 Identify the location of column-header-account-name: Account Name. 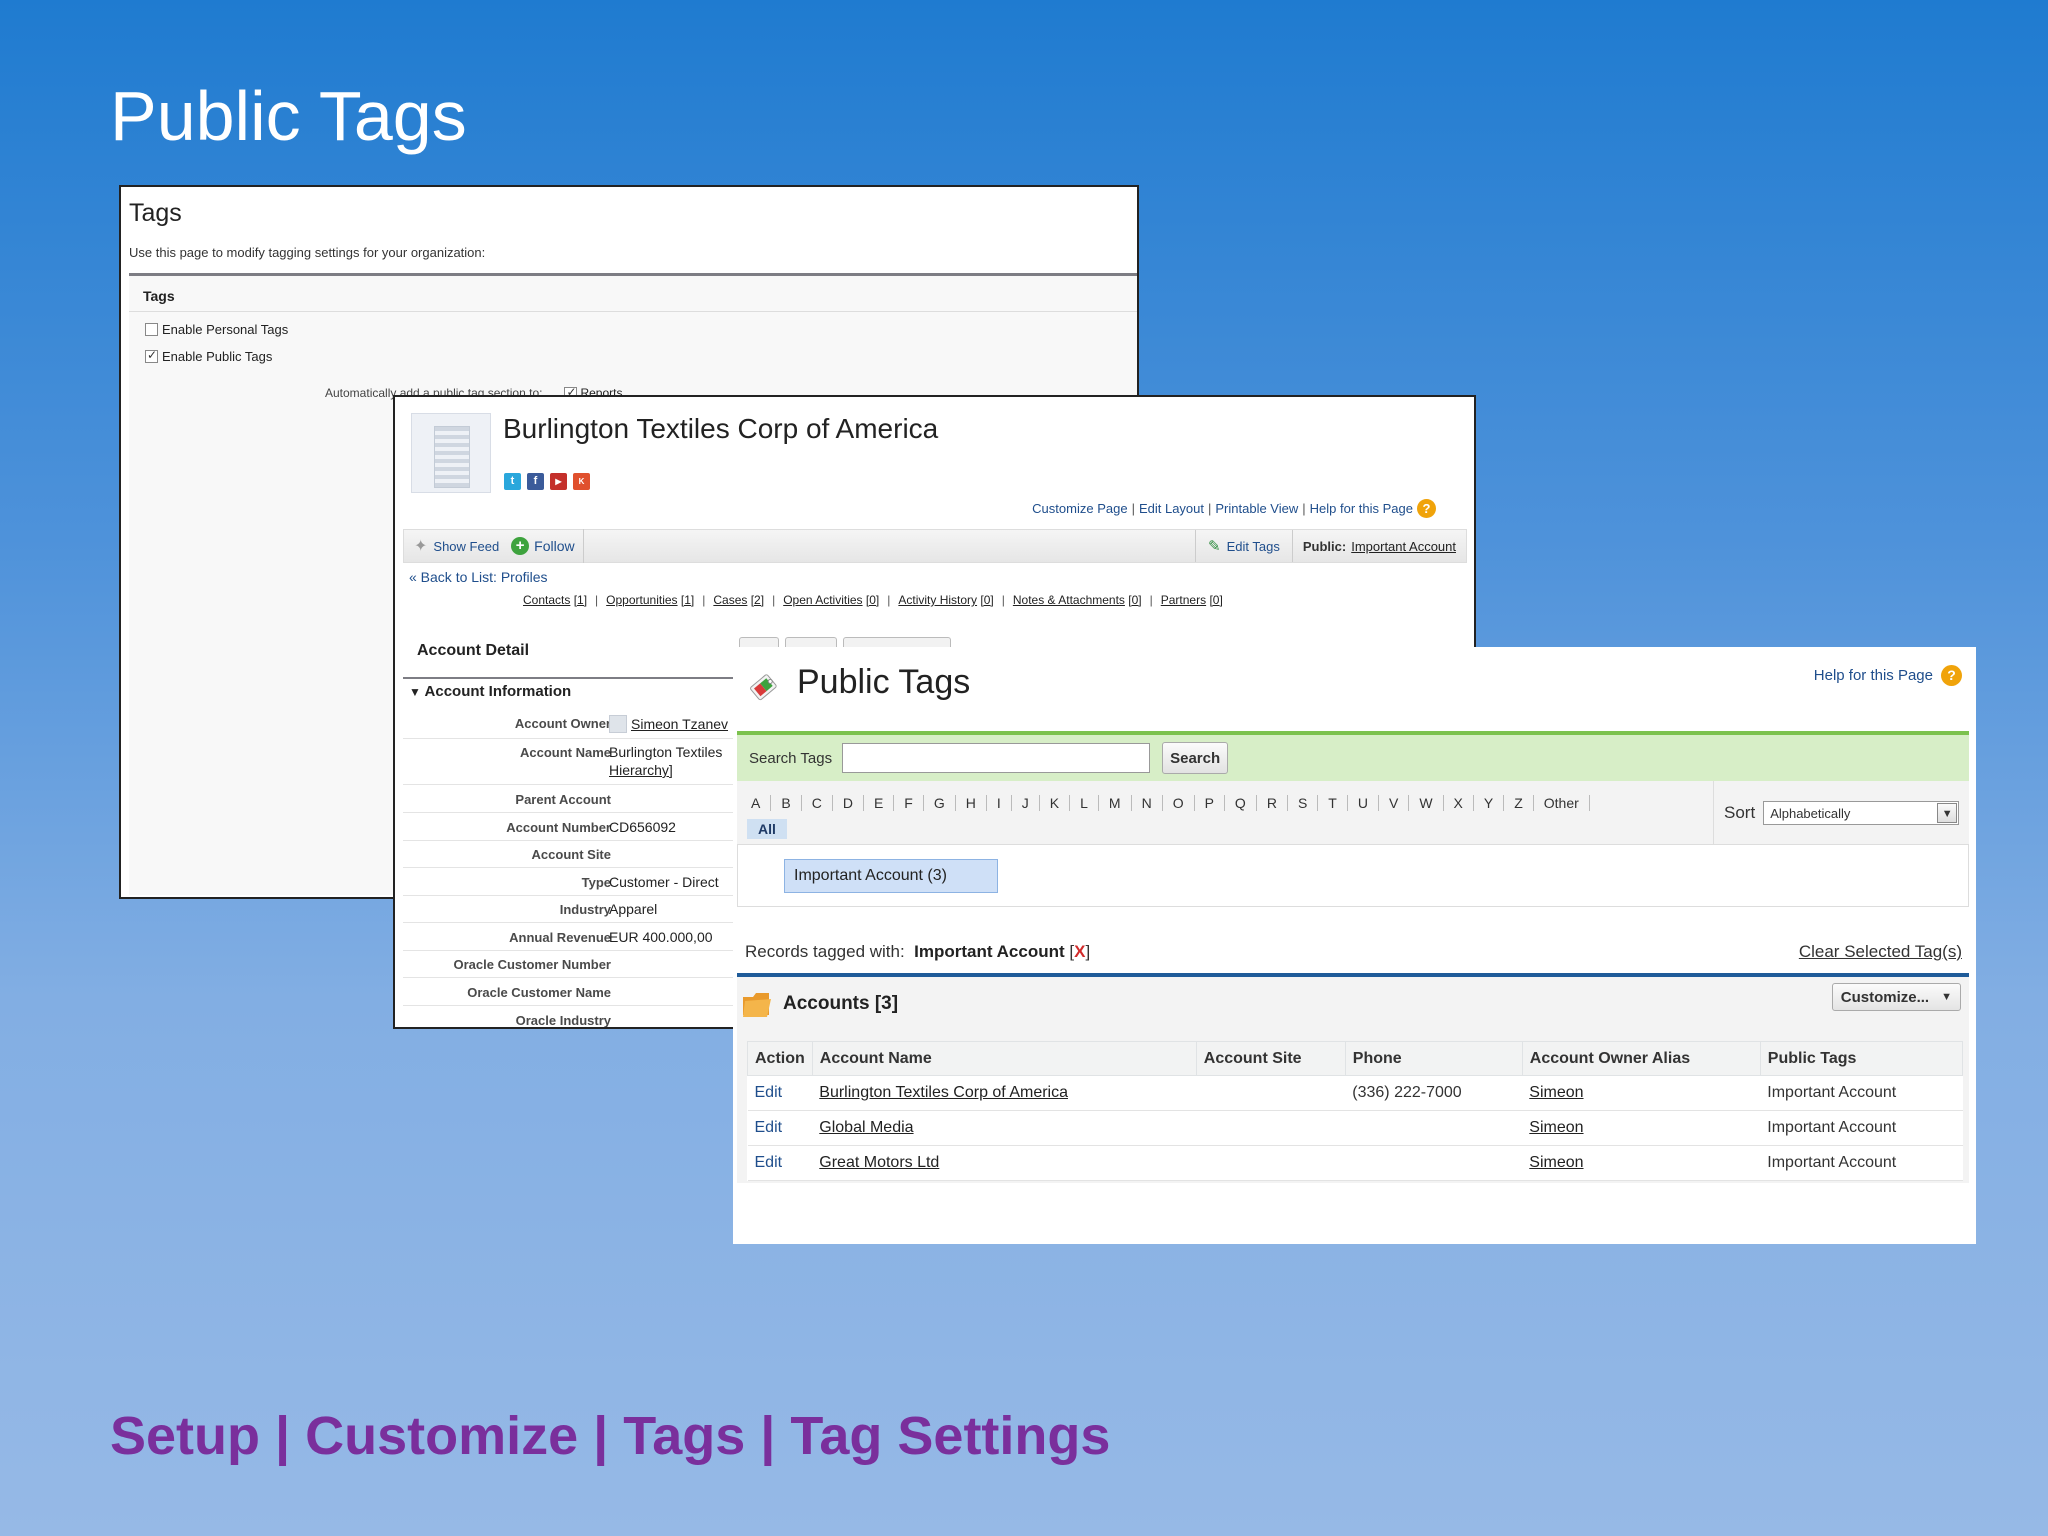
(1004, 1058).